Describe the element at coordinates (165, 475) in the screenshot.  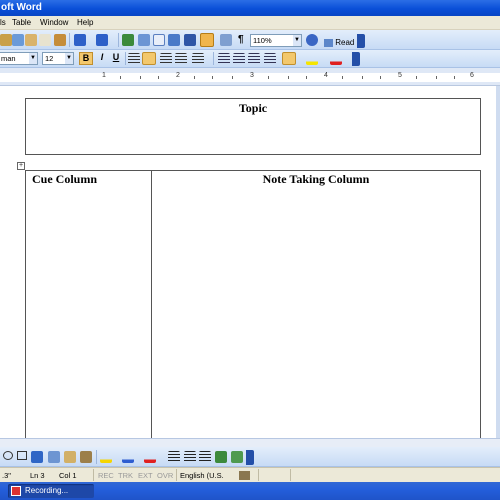
I see `status-ovr: OVR` at that location.